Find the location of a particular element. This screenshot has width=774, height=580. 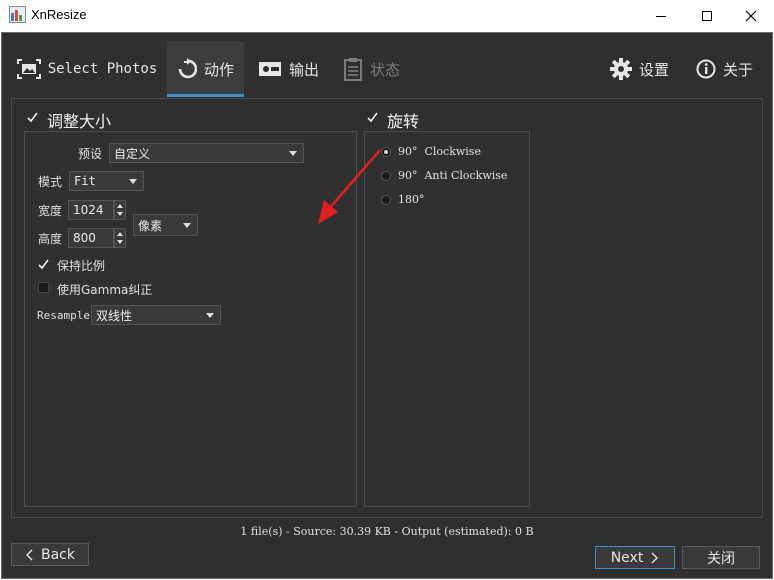

rotate-option-label: 90° Anti Clockwise is located at coordinates (453, 175).